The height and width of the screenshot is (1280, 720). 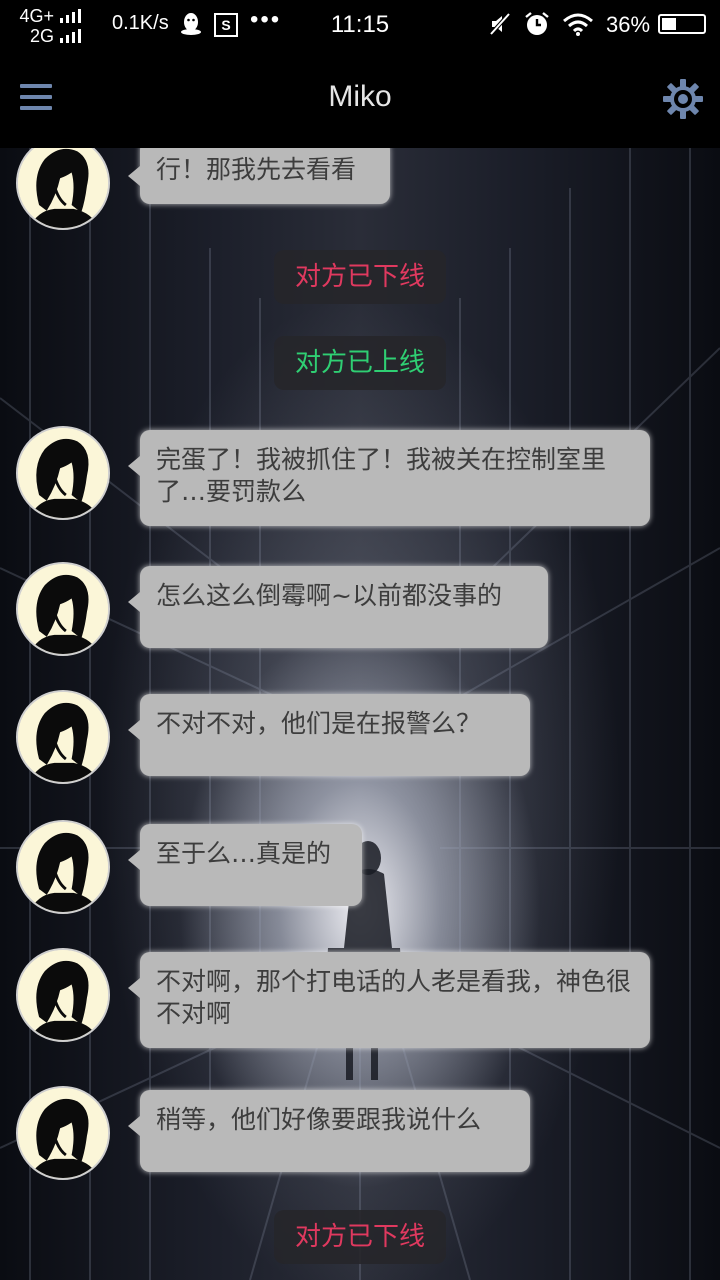 What do you see at coordinates (537, 23) in the screenshot?
I see `alarm-clock-icon` at bounding box center [537, 23].